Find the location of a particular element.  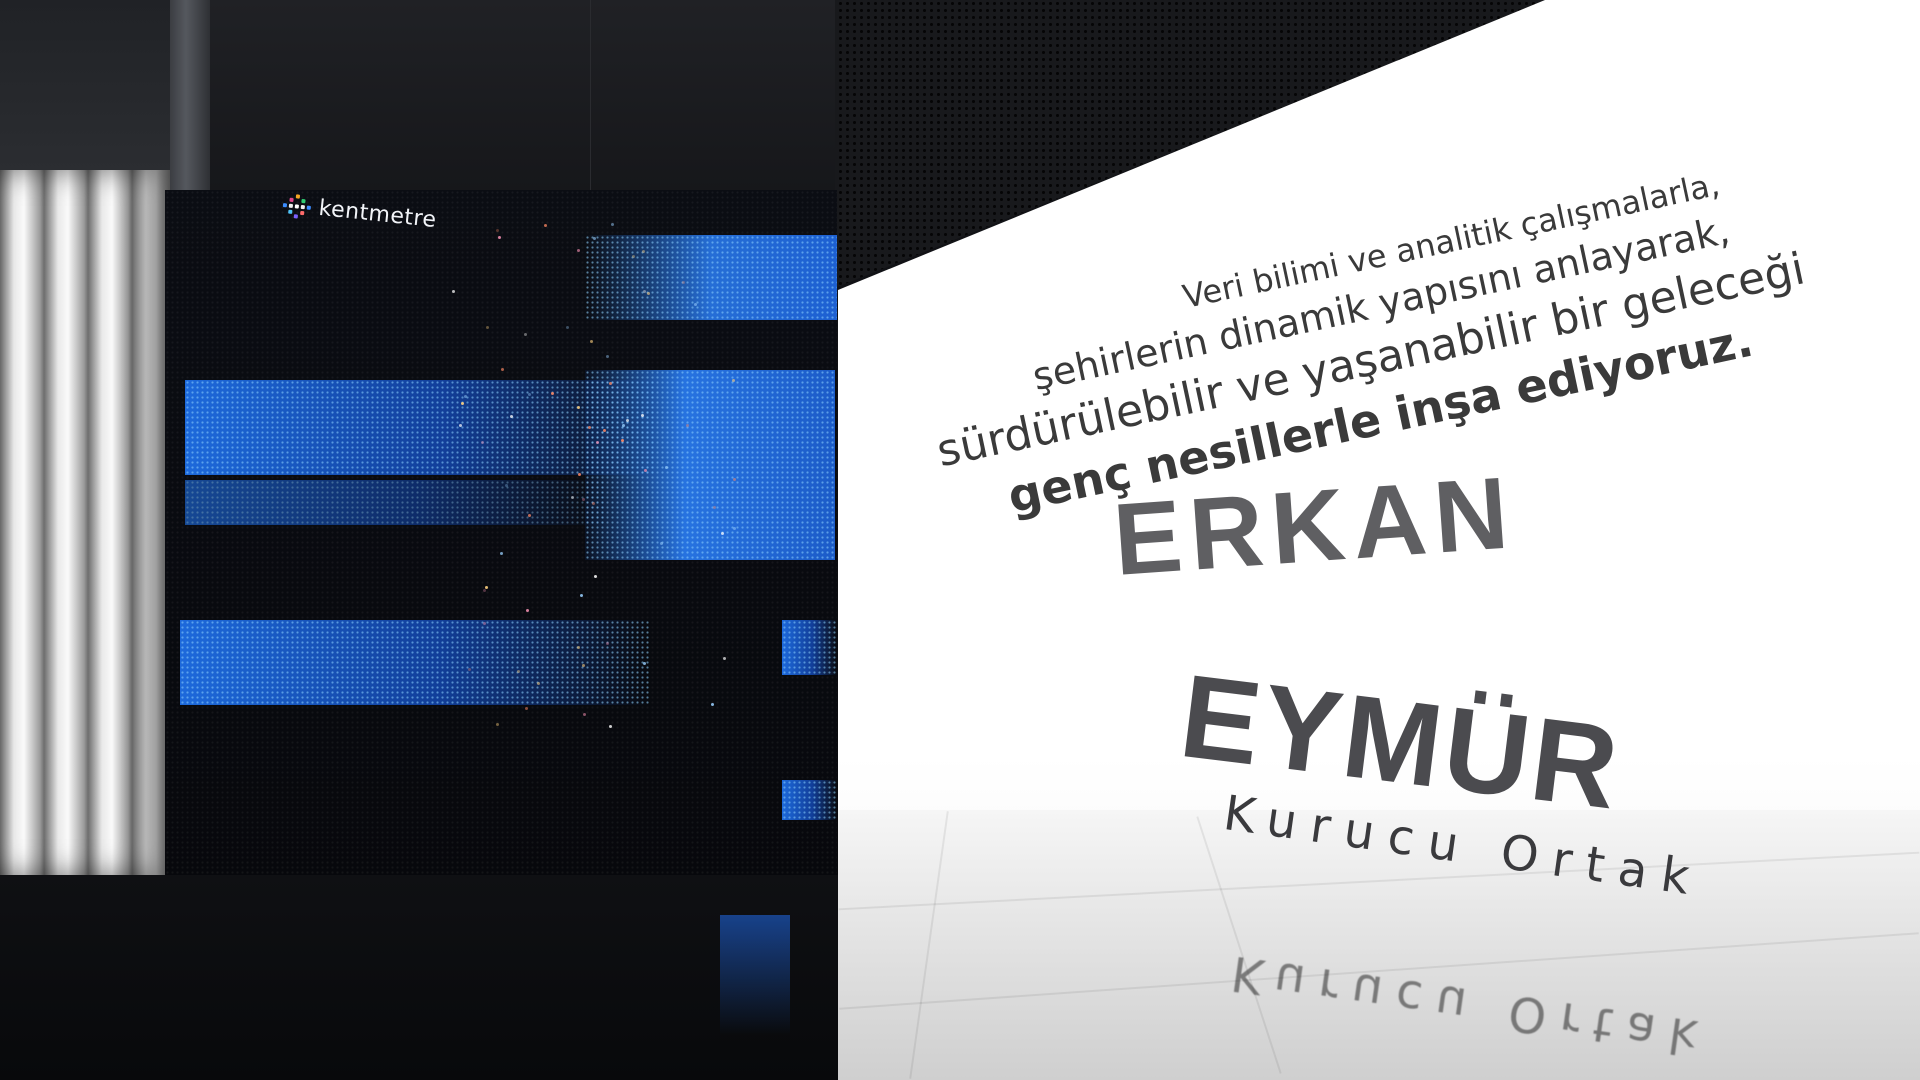

left-wall-top is located at coordinates (85, 85).